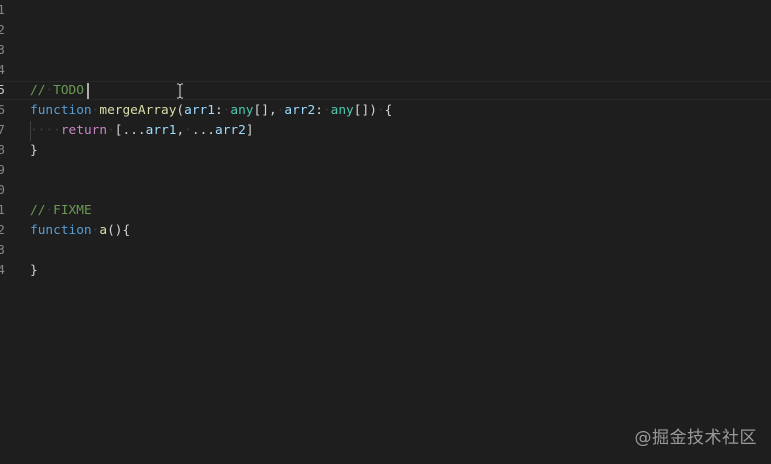 The height and width of the screenshot is (464, 771). What do you see at coordinates (72, 210) in the screenshot?
I see `comment-text: FIXME` at bounding box center [72, 210].